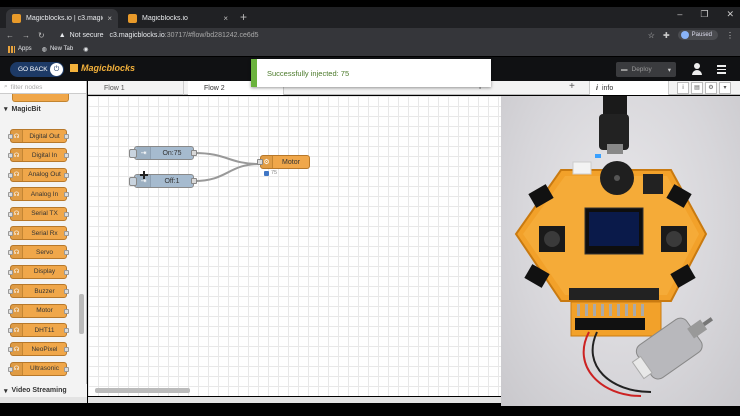 The width and height of the screenshot is (740, 416). I want to click on palette-node-serial-rx: ☊ Serial Rx, so click(38, 233).